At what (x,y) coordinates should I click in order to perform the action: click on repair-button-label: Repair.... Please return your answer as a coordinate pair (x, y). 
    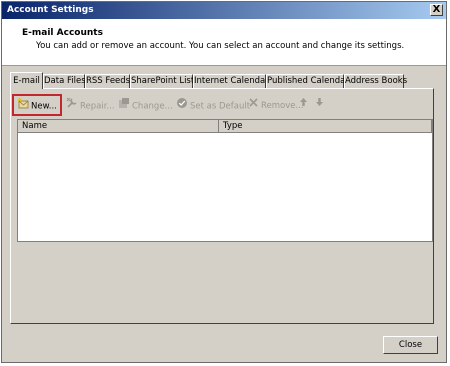
    Looking at the image, I should click on (97, 106).